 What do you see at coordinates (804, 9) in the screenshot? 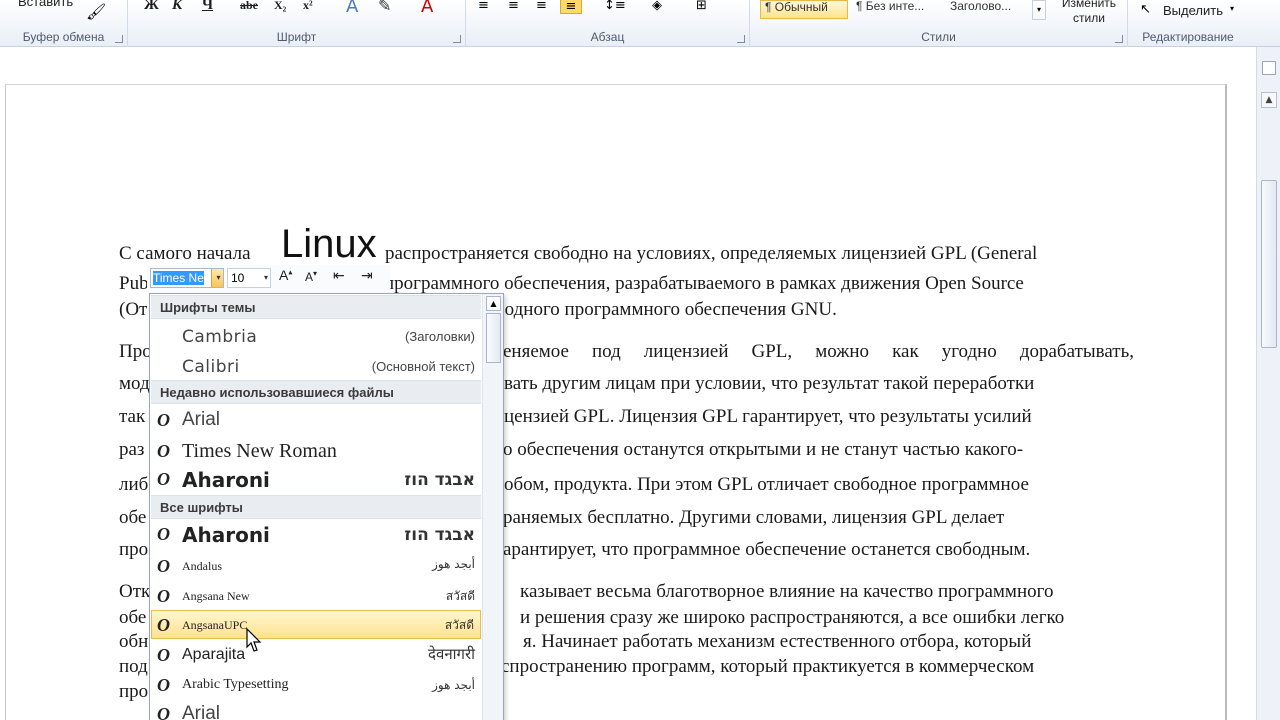
I see `style-normal: ¶ Обычный` at bounding box center [804, 9].